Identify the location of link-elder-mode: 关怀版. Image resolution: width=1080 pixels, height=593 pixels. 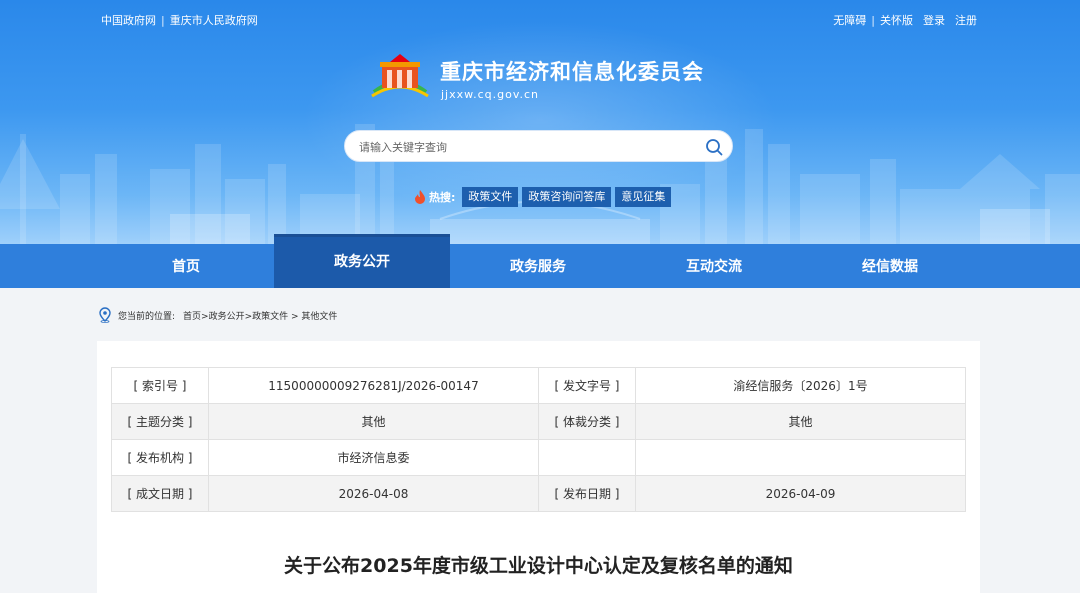
(896, 20).